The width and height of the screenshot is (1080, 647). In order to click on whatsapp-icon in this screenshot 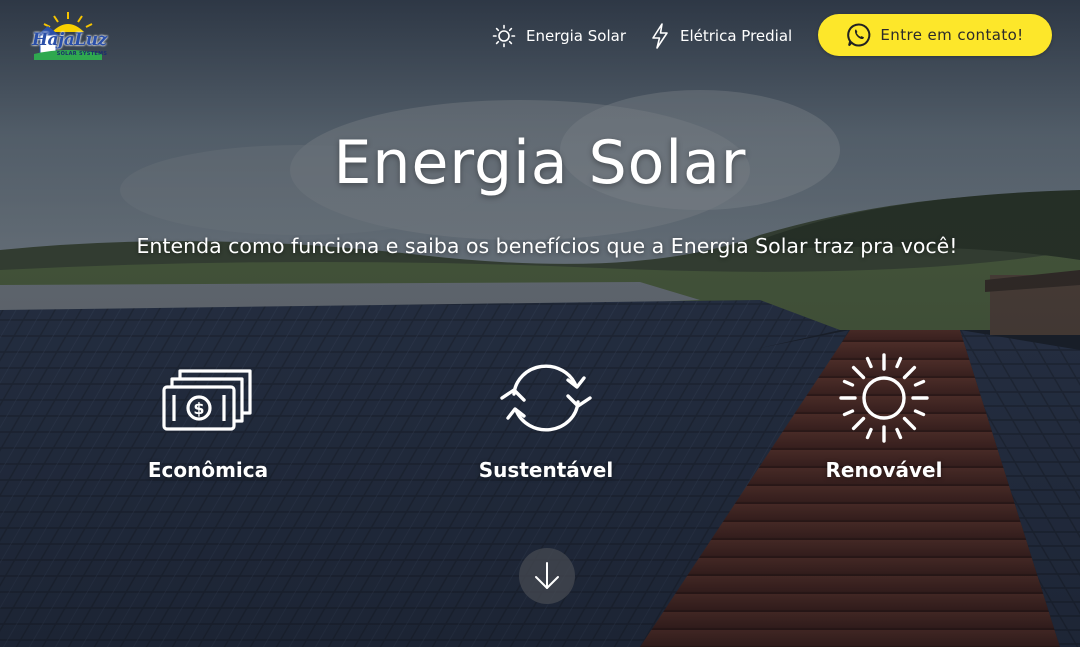, I will do `click(859, 35)`.